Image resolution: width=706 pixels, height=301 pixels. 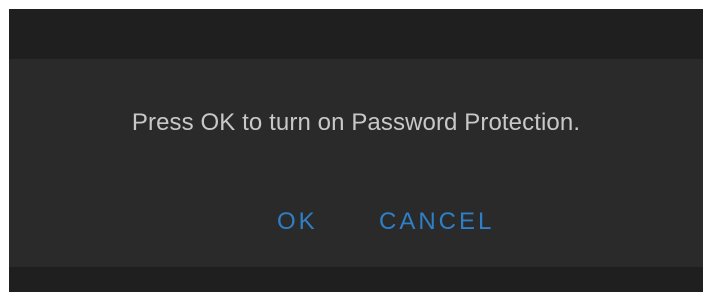 What do you see at coordinates (356, 279) in the screenshot?
I see `bottom-background-strip` at bounding box center [356, 279].